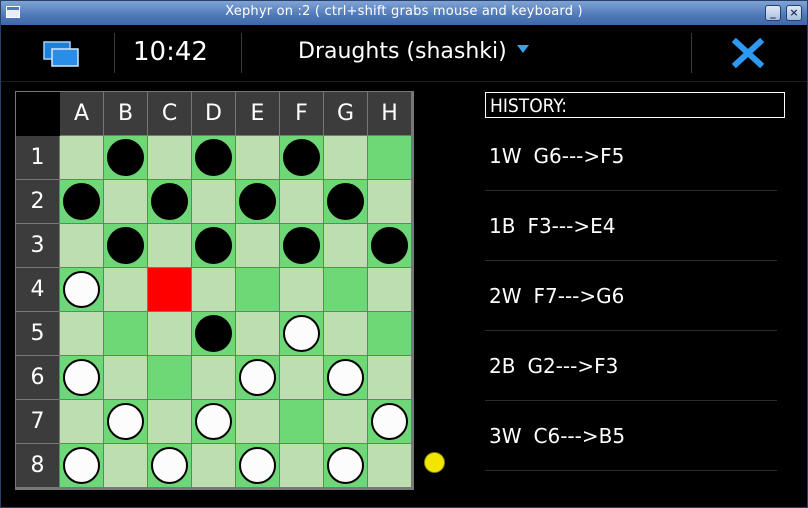  Describe the element at coordinates (389, 289) in the screenshot. I see `board-square-h4` at that location.